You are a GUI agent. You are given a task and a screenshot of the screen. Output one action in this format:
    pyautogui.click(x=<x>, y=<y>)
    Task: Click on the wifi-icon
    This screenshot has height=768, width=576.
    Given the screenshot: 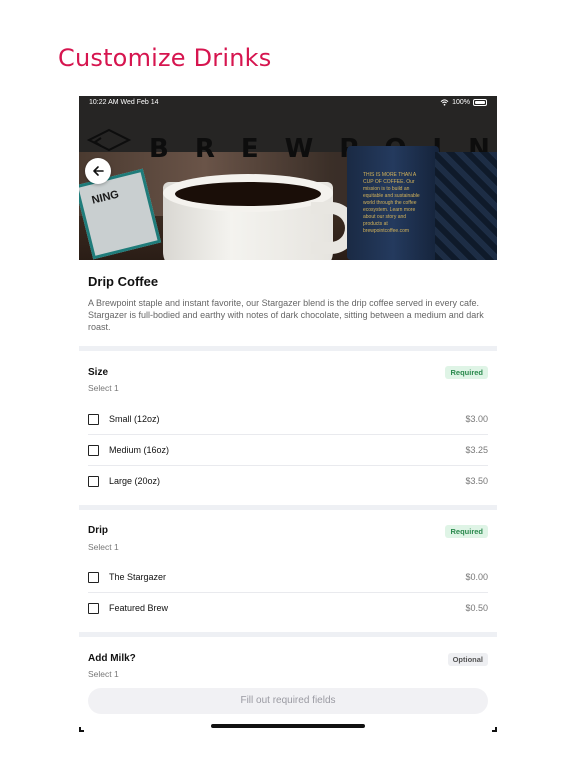 What is the action you would take?
    pyautogui.click(x=444, y=102)
    